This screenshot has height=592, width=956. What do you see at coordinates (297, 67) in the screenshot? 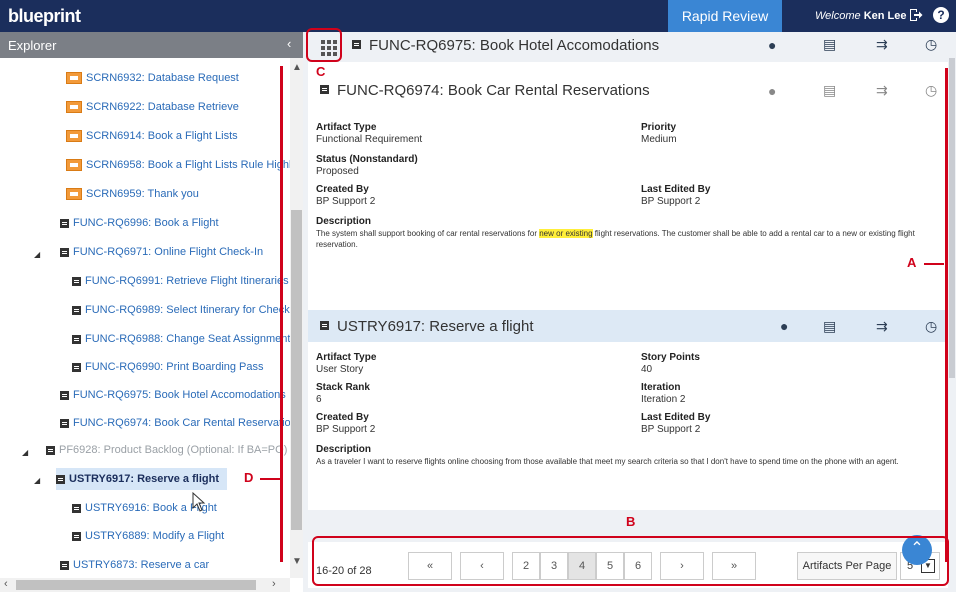
I see `scroll-up-icon: ▲` at bounding box center [297, 67].